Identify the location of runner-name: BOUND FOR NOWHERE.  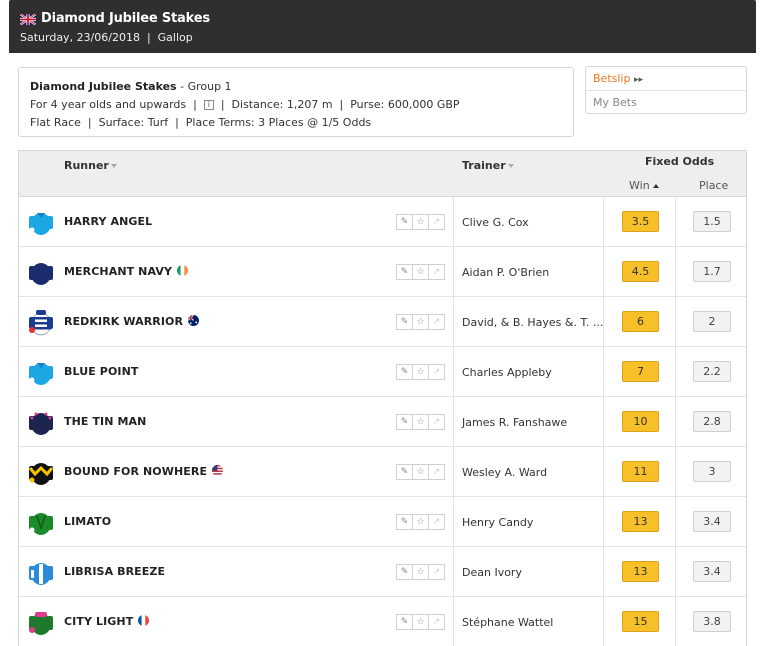
(144, 471).